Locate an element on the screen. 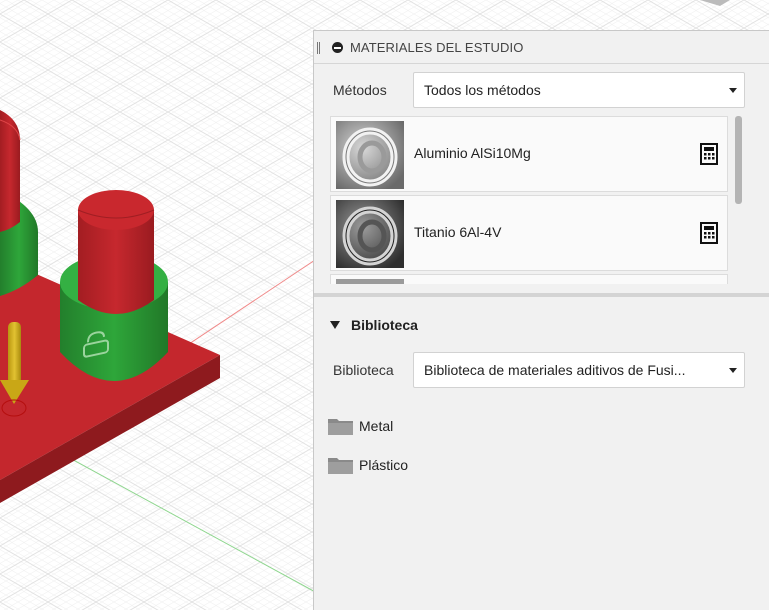 This screenshot has width=769, height=610. list-item-material: Aluminio AlSi10Mg is located at coordinates (529, 154).